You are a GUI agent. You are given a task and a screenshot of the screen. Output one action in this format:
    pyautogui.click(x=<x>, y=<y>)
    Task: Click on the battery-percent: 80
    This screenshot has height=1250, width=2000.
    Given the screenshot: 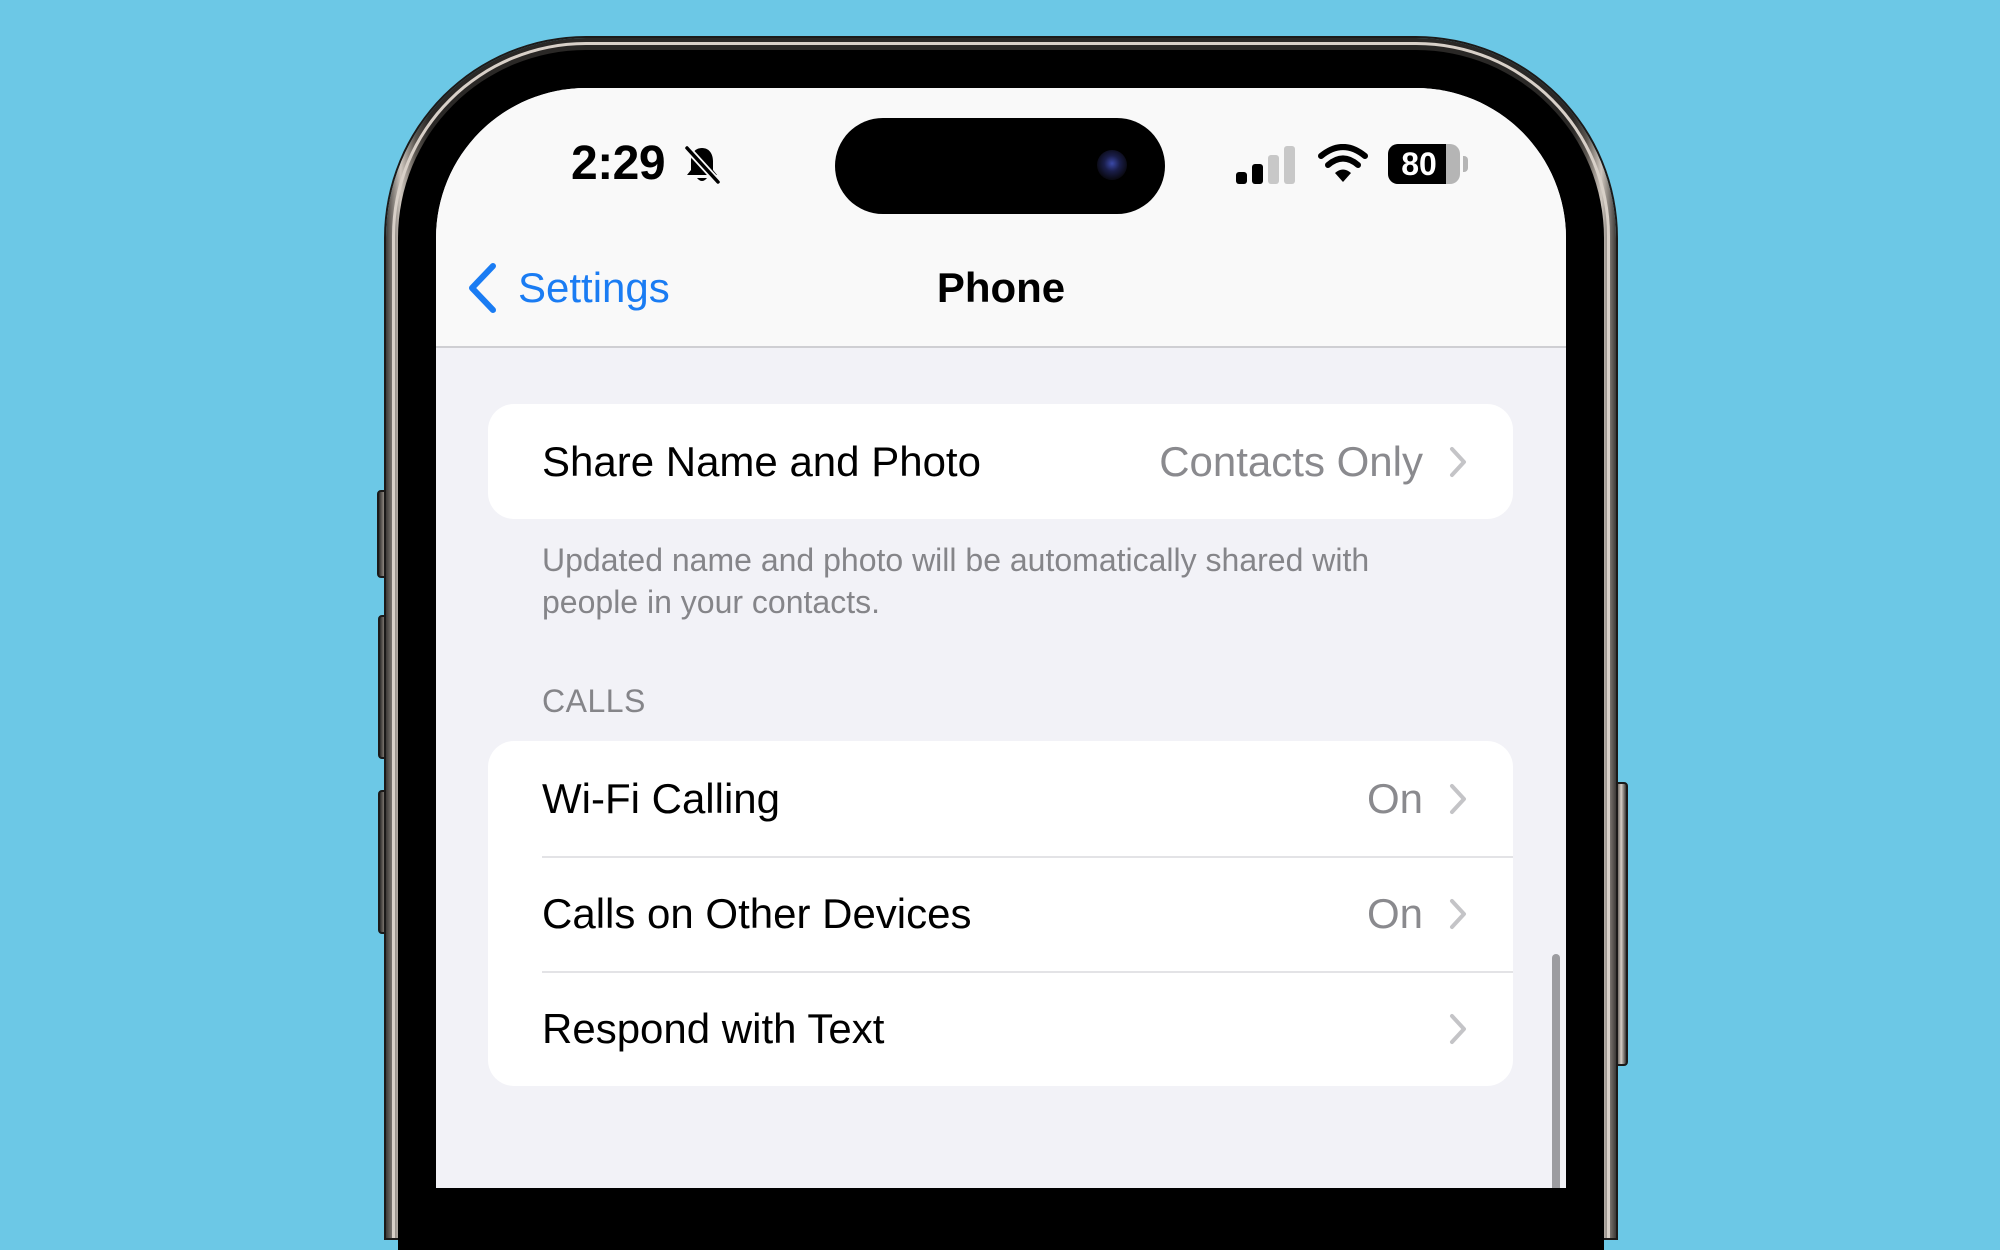 What is the action you would take?
    pyautogui.click(x=1419, y=164)
    